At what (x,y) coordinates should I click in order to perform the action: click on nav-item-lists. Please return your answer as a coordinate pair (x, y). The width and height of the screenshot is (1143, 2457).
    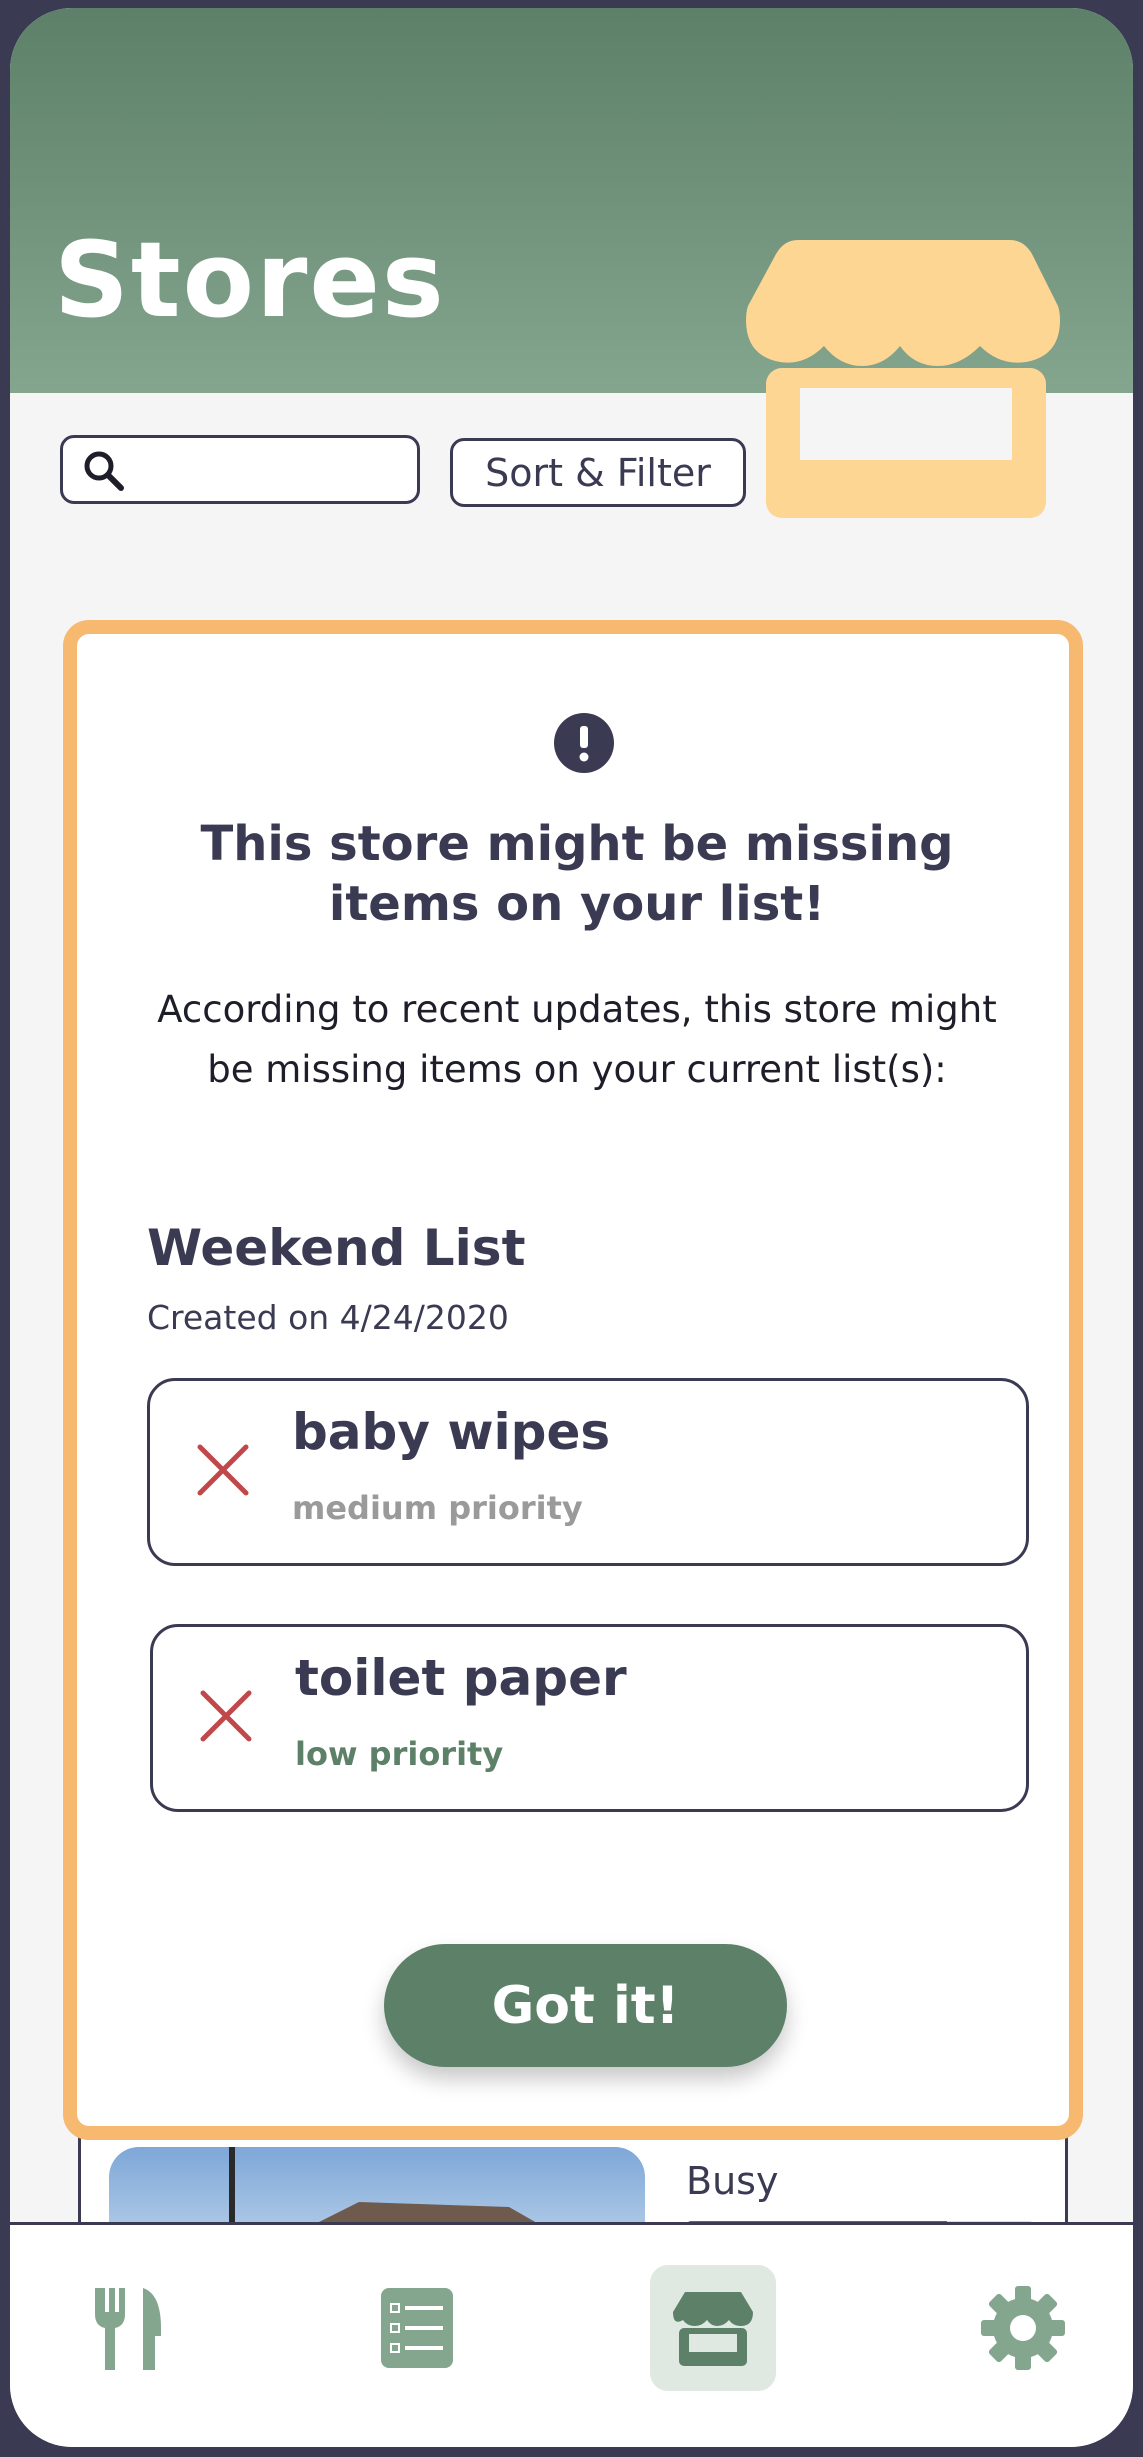
    Looking at the image, I should click on (417, 2328).